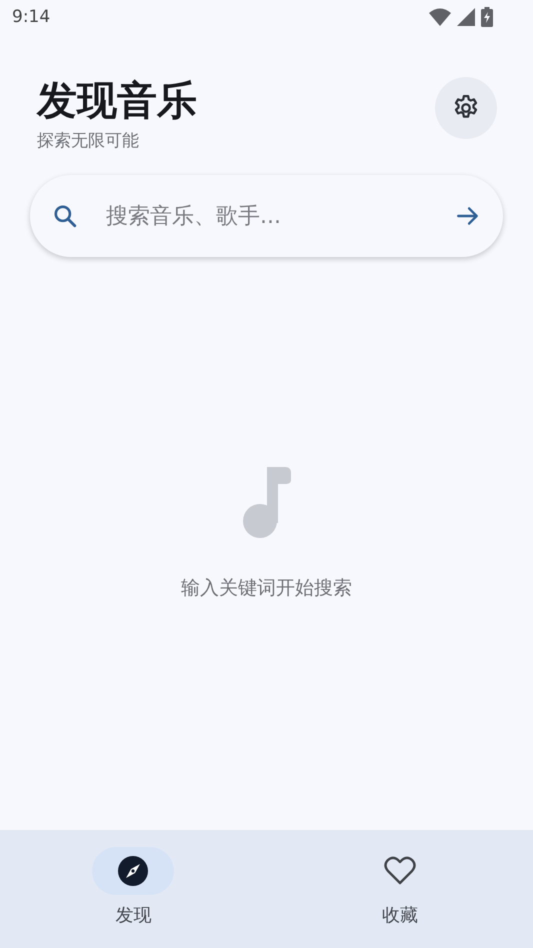 This screenshot has width=533, height=948. Describe the element at coordinates (400, 871) in the screenshot. I see `heart-icon` at that location.